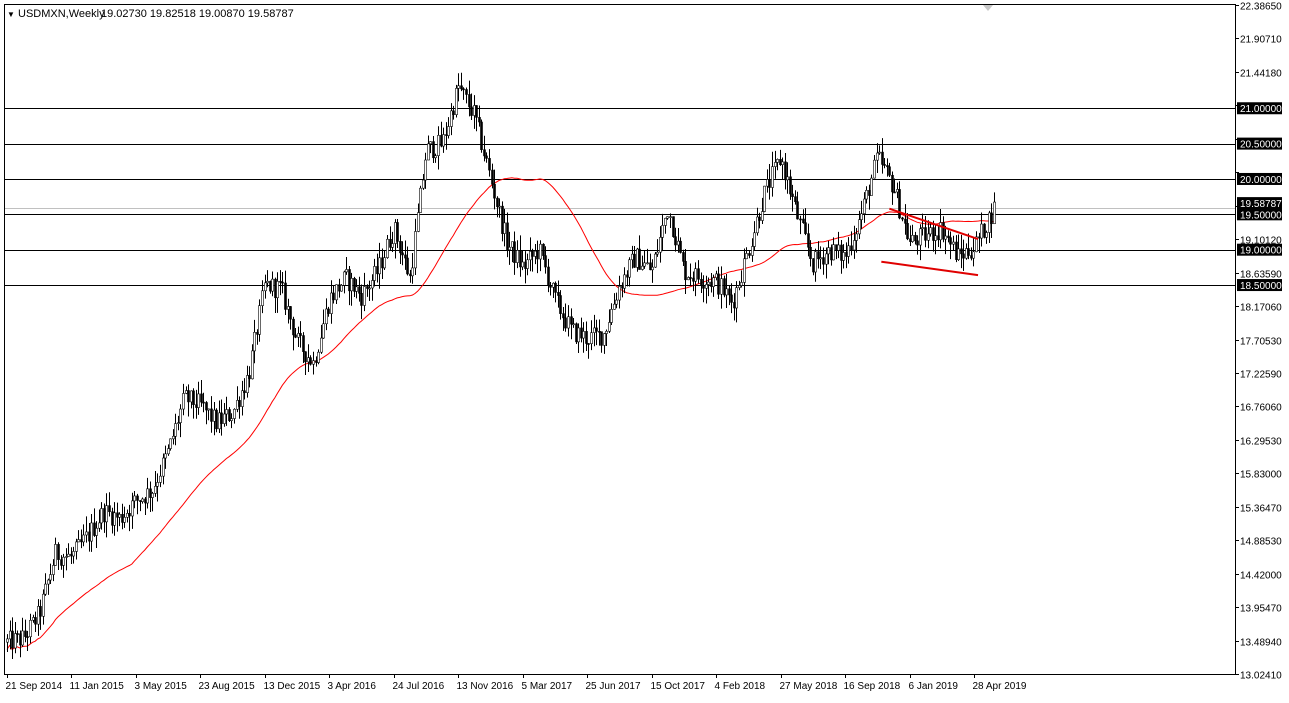 The height and width of the screenshot is (703, 1289). I want to click on time-tick-label: 4 Feb 2018, so click(740, 686).